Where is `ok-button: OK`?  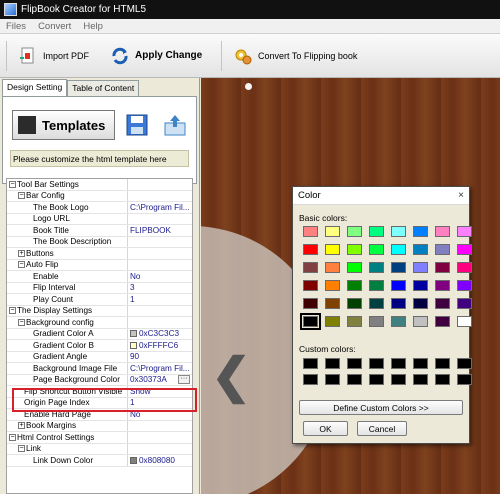
ok-button: OK is located at coordinates (325, 428).